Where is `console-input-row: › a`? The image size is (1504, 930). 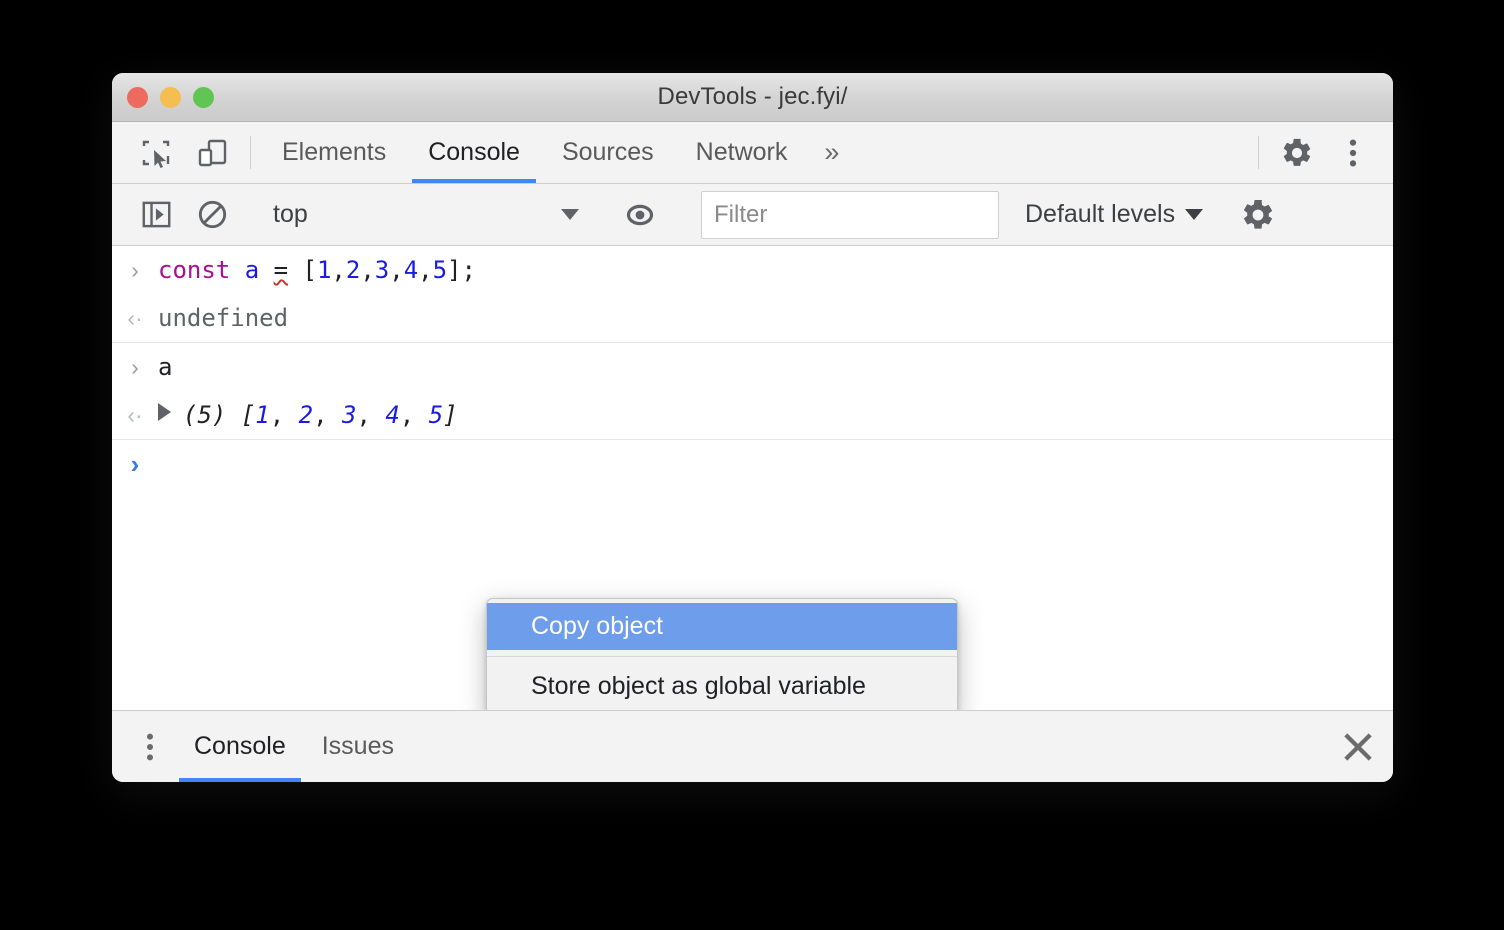
console-input-row: › a is located at coordinates (752, 367).